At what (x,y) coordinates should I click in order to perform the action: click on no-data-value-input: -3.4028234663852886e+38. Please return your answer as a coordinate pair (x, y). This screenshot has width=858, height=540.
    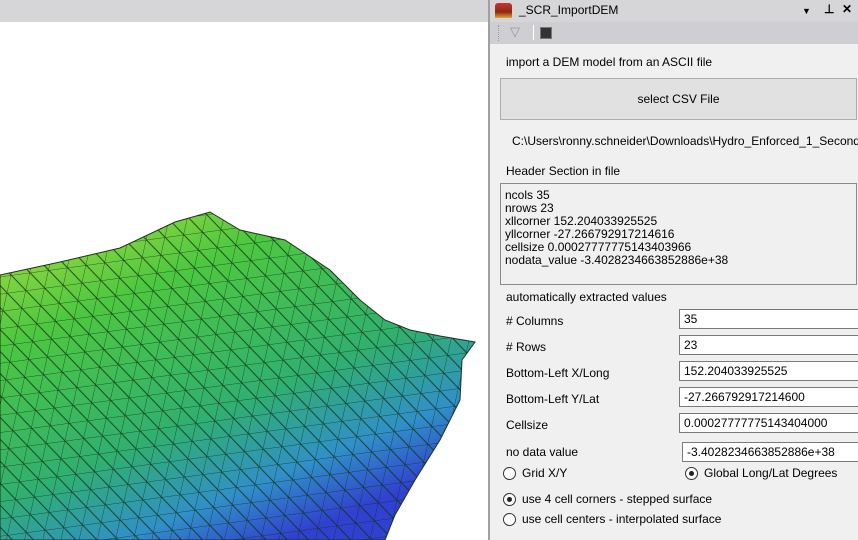
    Looking at the image, I should click on (770, 452).